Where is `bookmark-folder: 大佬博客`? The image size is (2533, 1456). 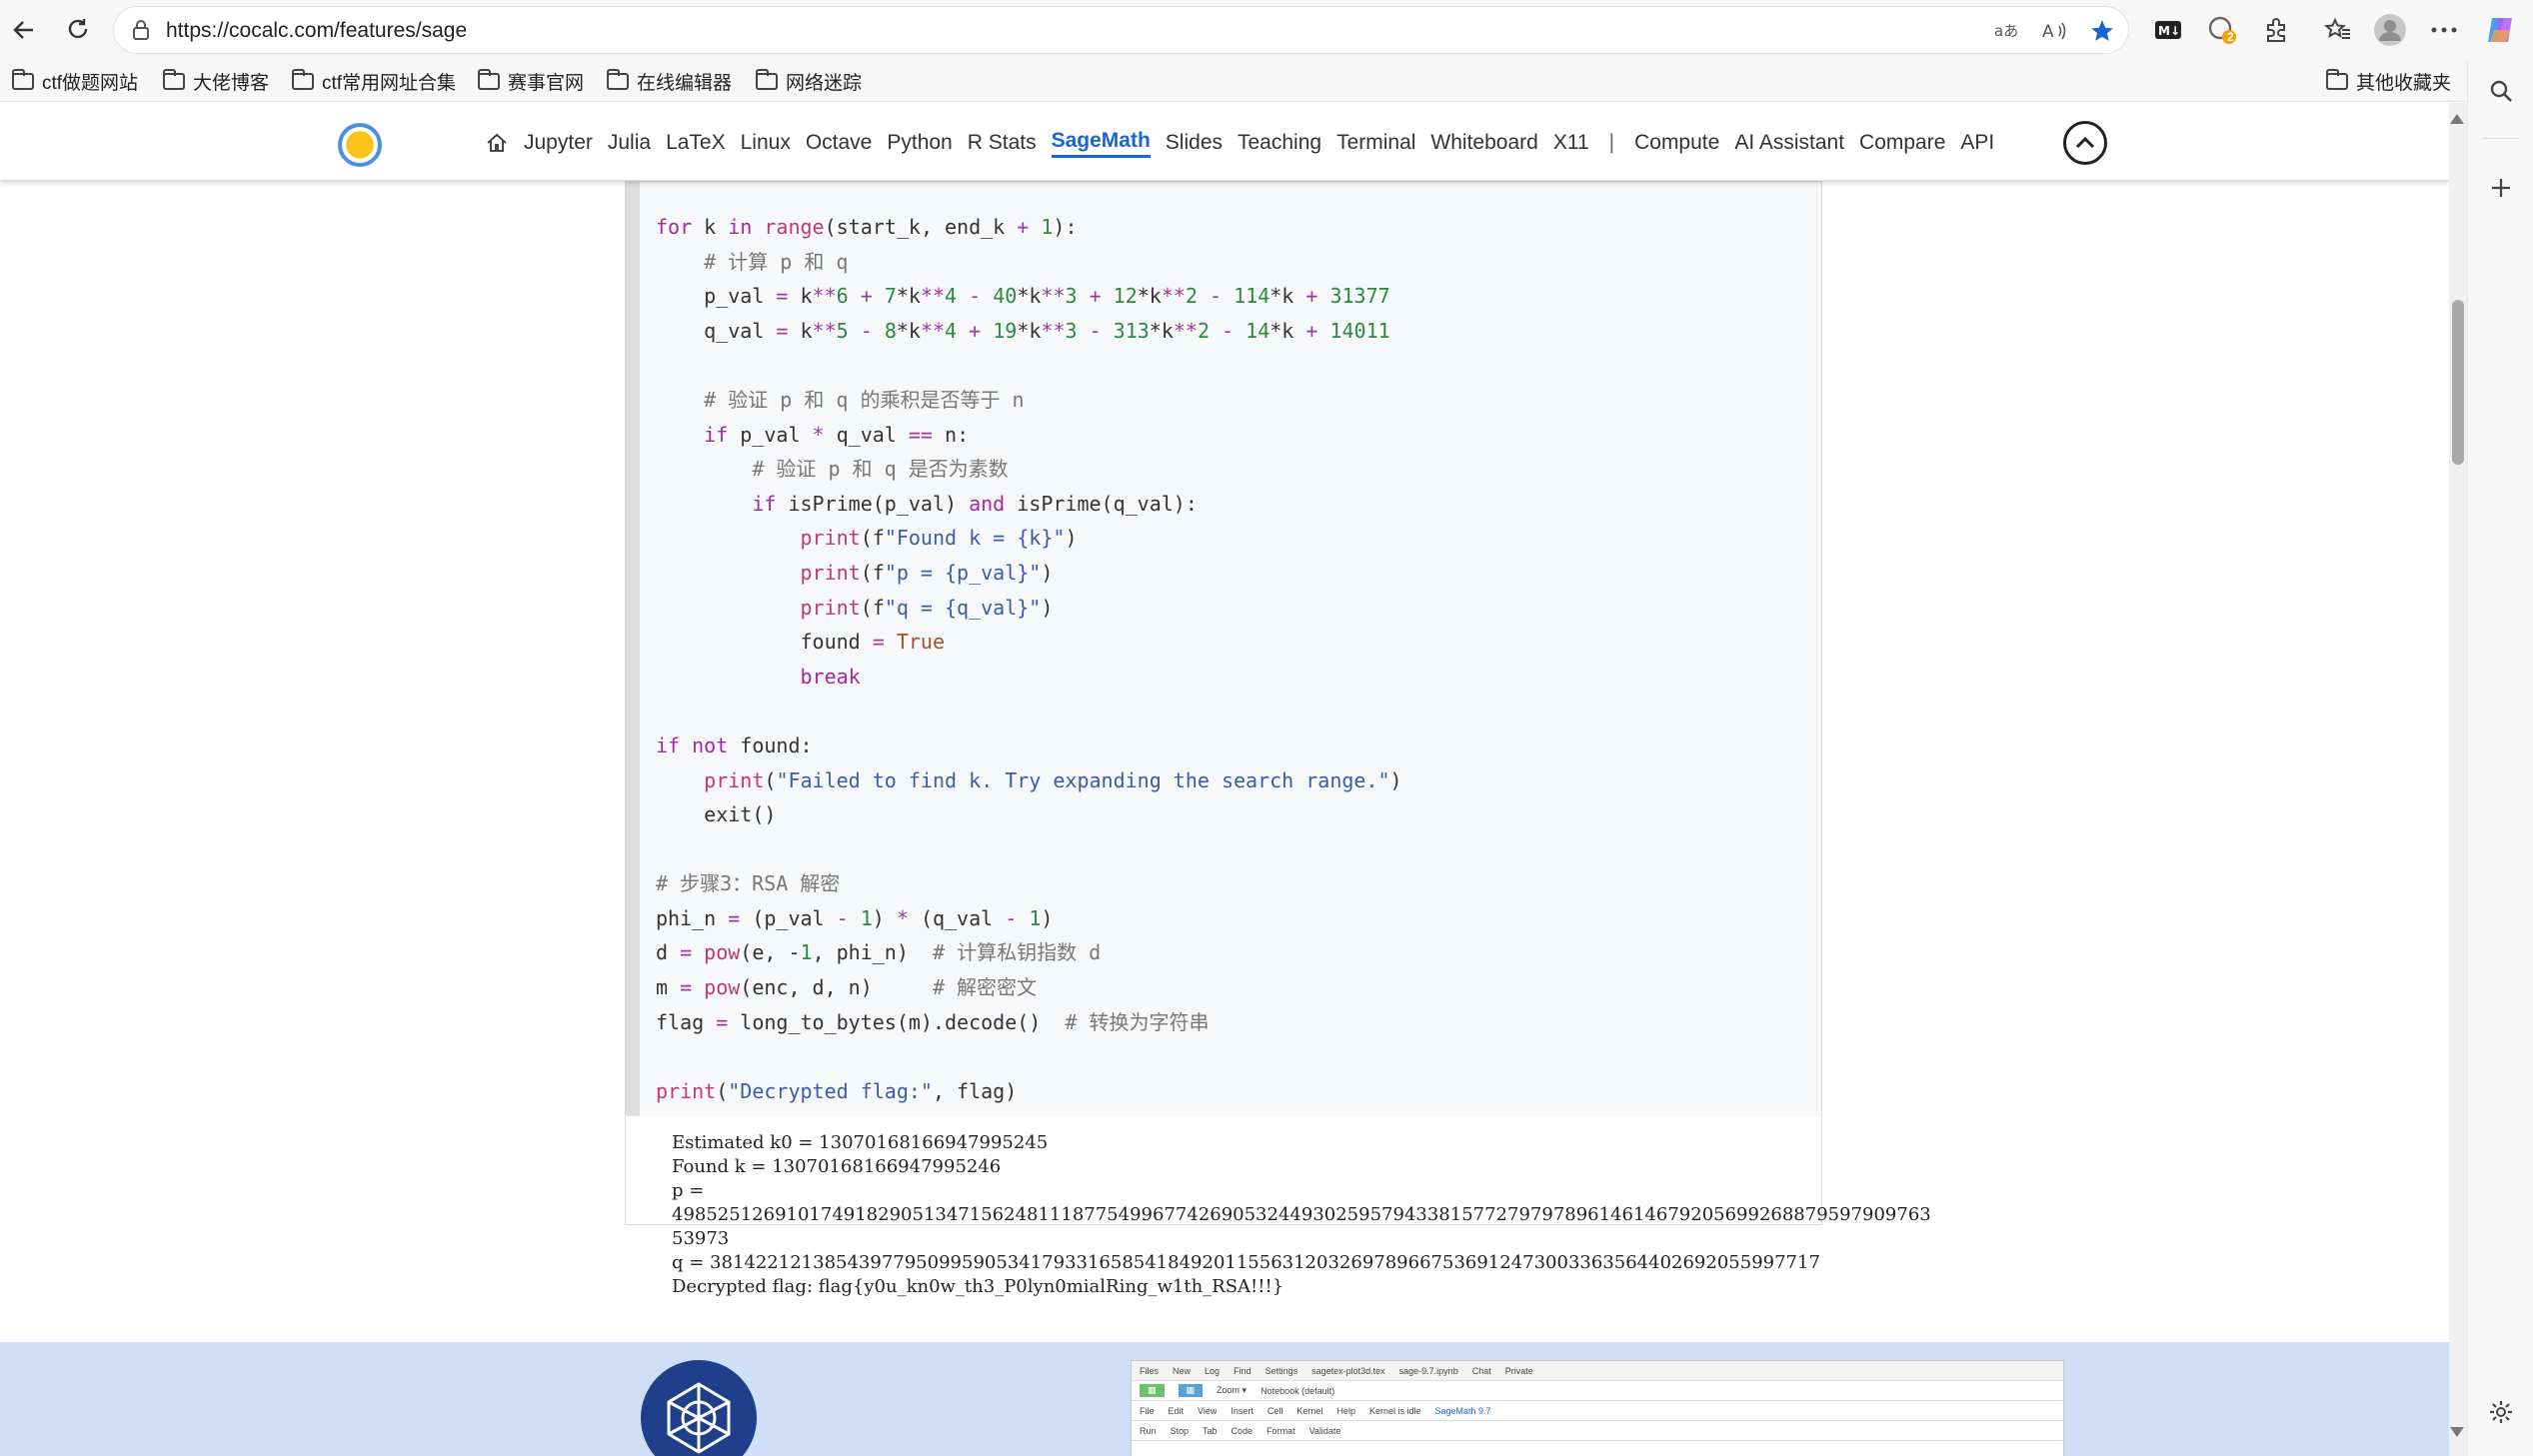 bookmark-folder: 大佬博客 is located at coordinates (216, 81).